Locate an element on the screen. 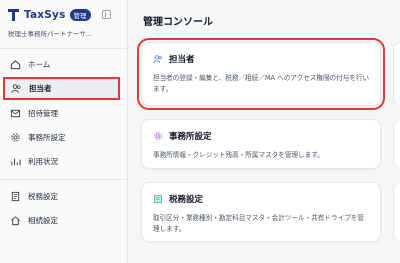 The image size is (400, 263). sidebar-item-tax-settings: 税務設定 is located at coordinates (62, 196).